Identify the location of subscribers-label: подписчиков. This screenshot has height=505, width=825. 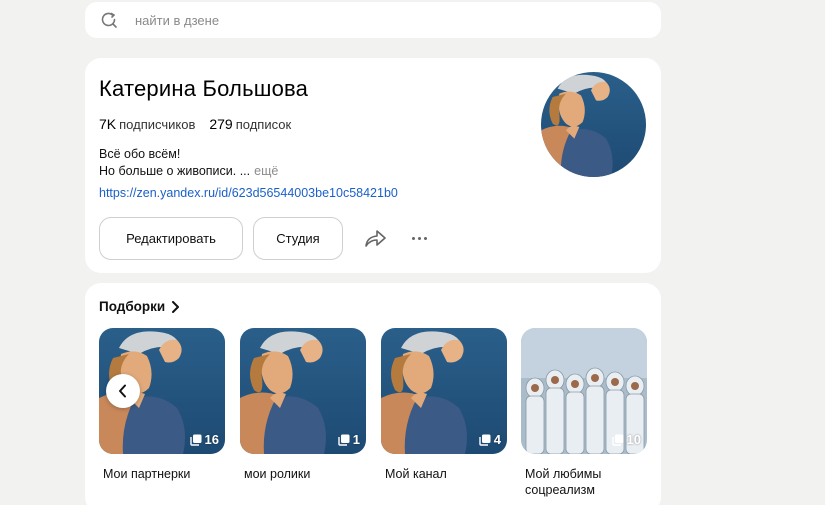
(157, 124).